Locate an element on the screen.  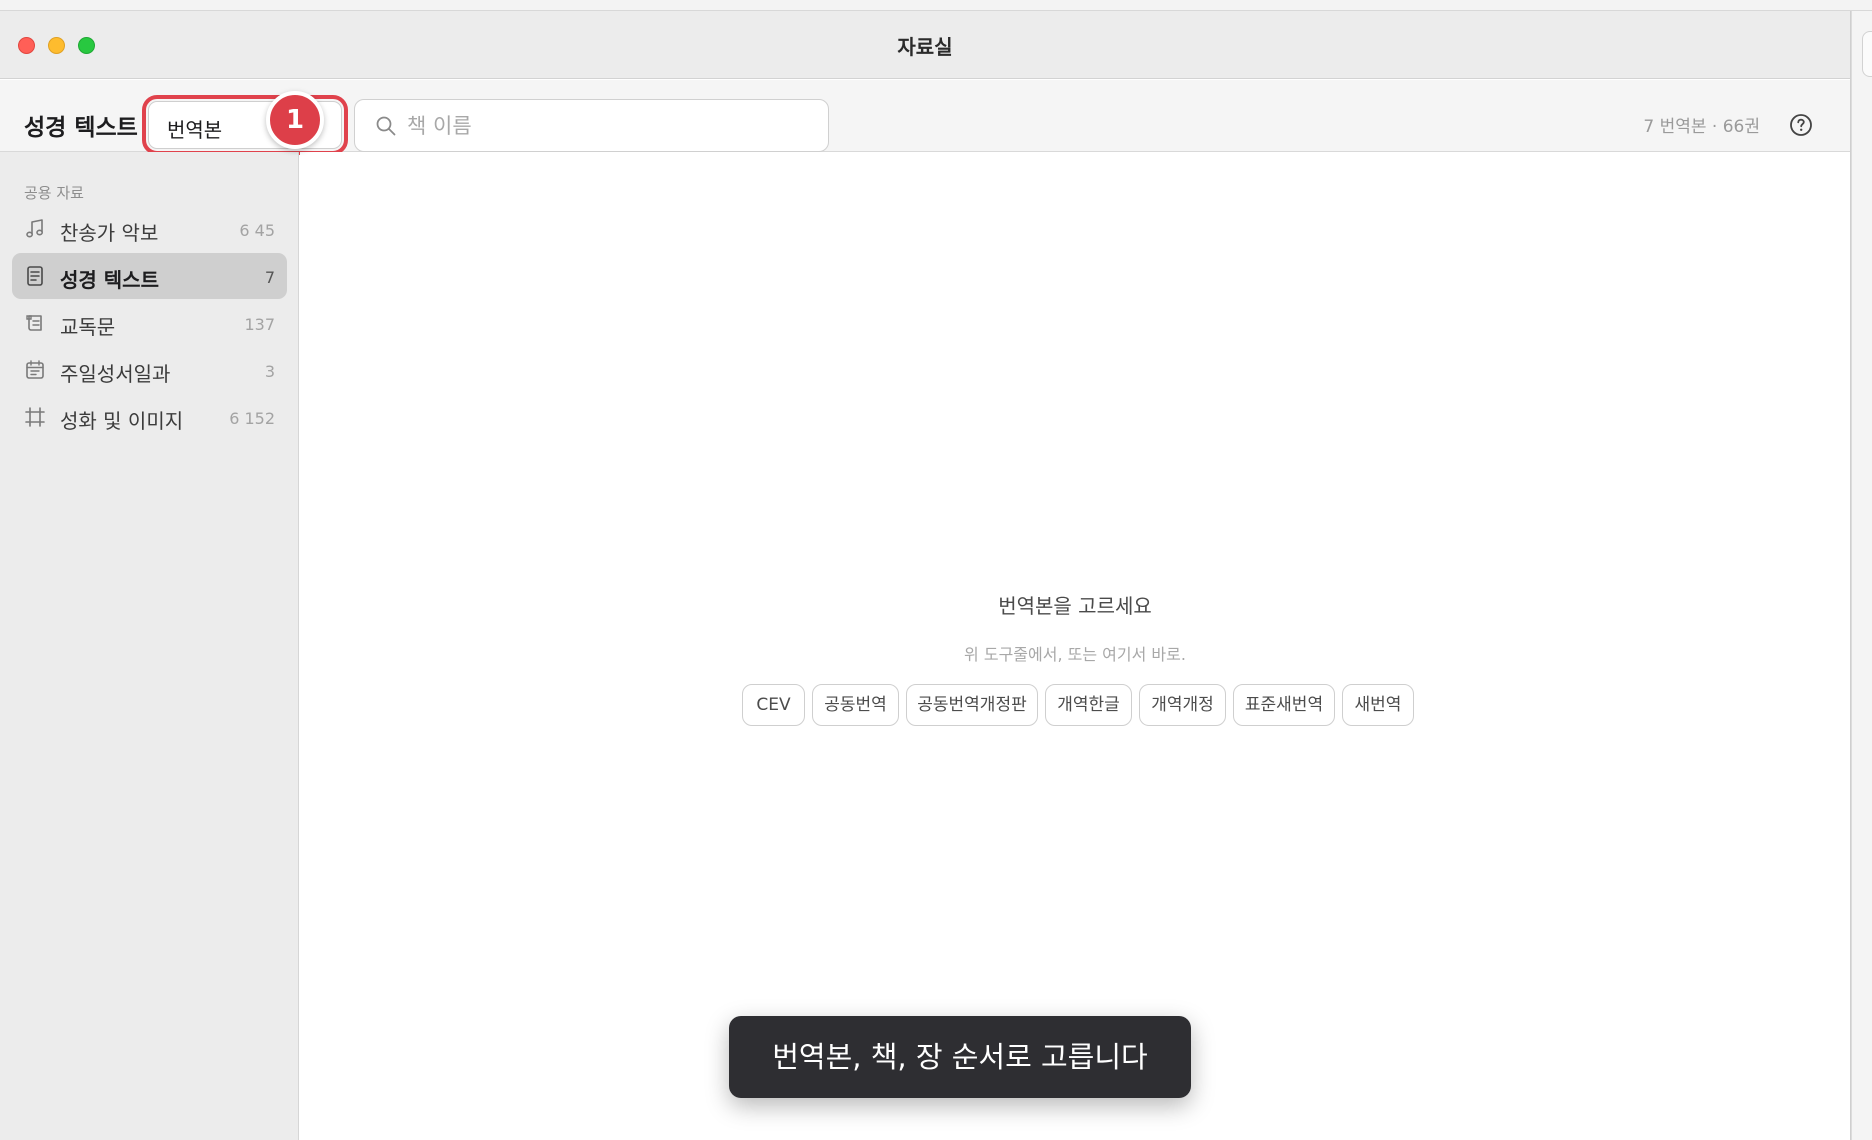
window-title: 자료실 is located at coordinates (925, 47).